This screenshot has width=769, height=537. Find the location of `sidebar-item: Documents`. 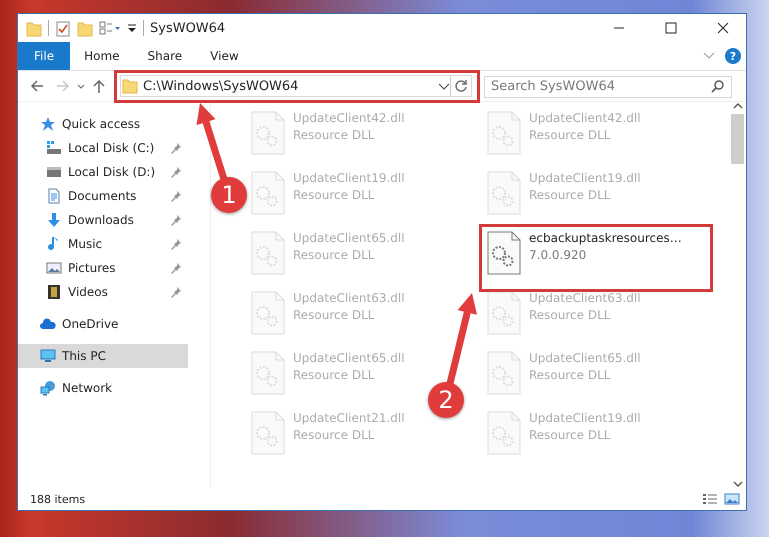

sidebar-item: Documents is located at coordinates (103, 196).